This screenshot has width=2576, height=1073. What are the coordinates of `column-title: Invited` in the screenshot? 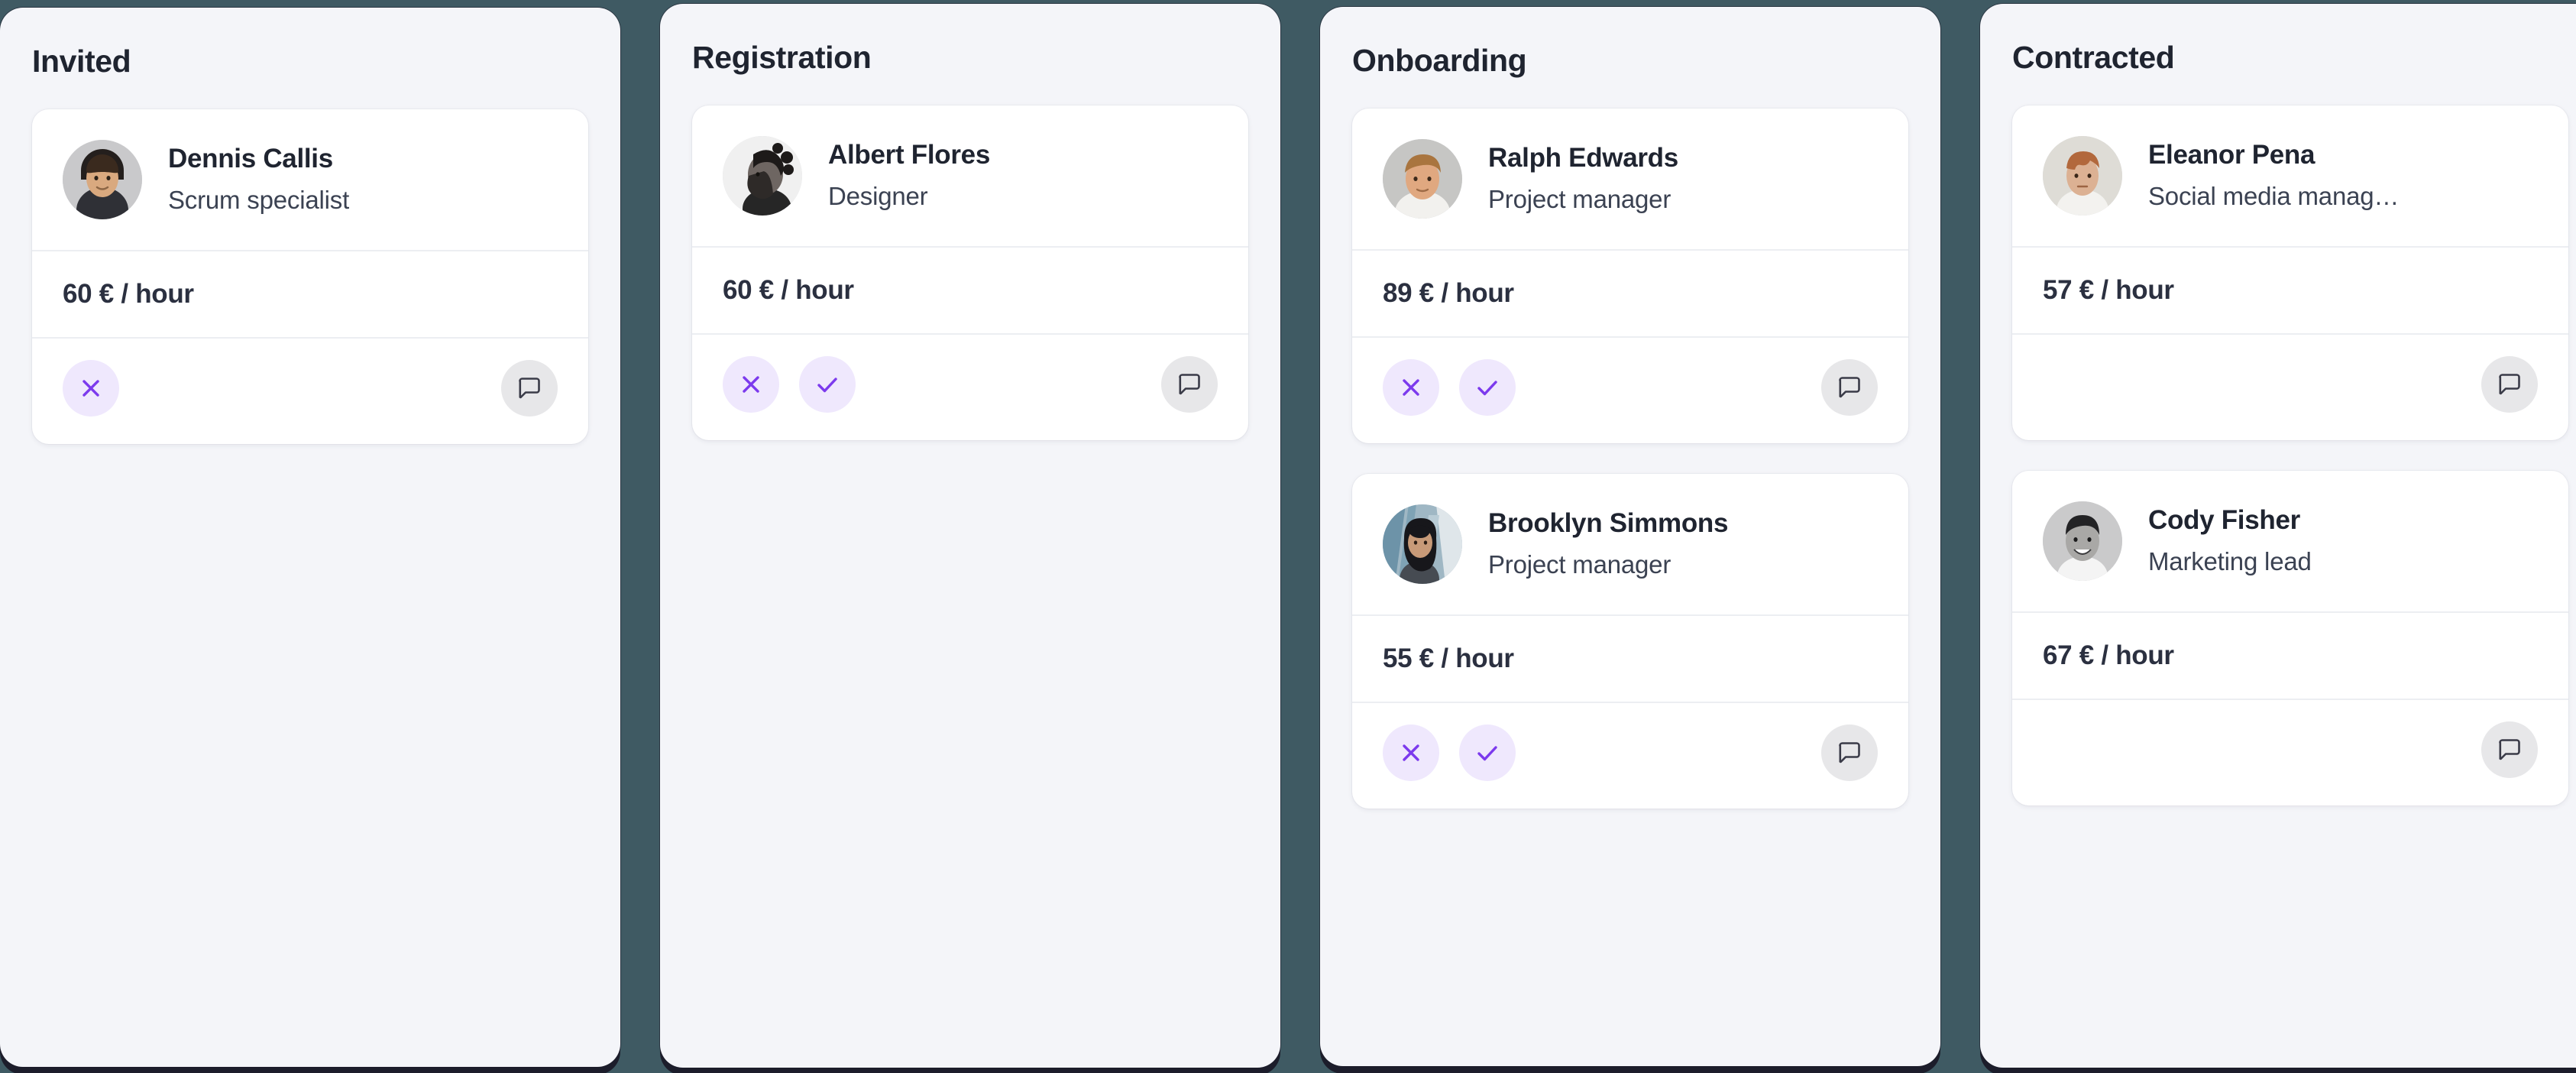 It's located at (81, 61).